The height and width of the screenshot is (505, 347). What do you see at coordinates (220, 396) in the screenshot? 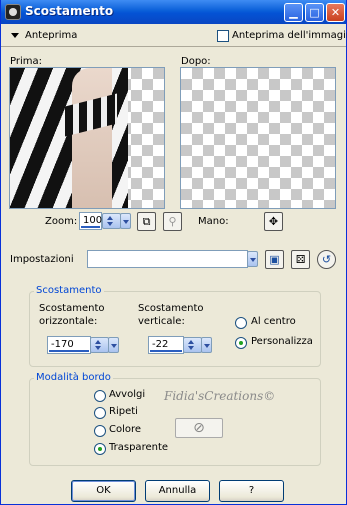
I see `watermark-text: Fidia'sCreations©` at bounding box center [220, 396].